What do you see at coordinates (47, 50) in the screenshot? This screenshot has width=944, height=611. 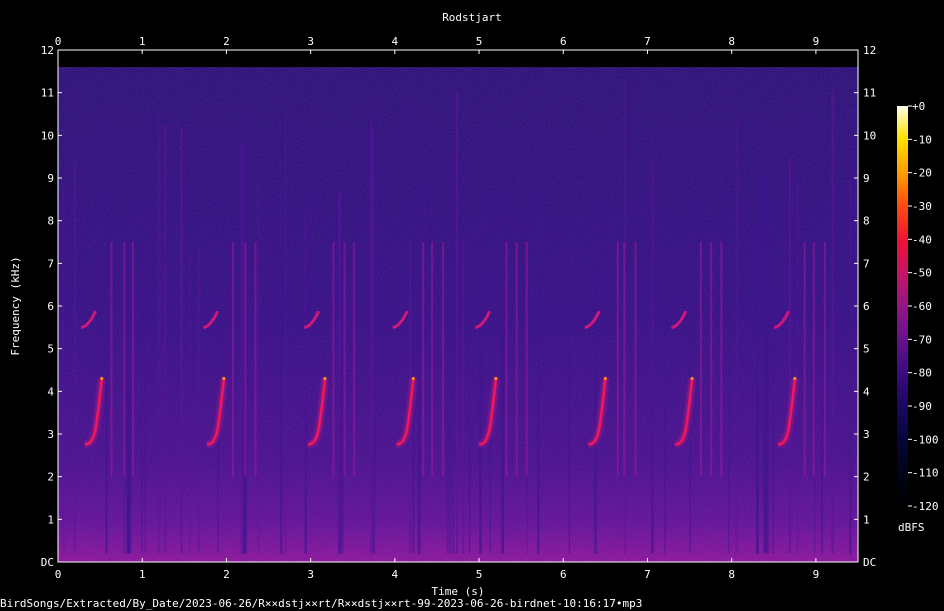 I see `y-tick-label-left: 12` at bounding box center [47, 50].